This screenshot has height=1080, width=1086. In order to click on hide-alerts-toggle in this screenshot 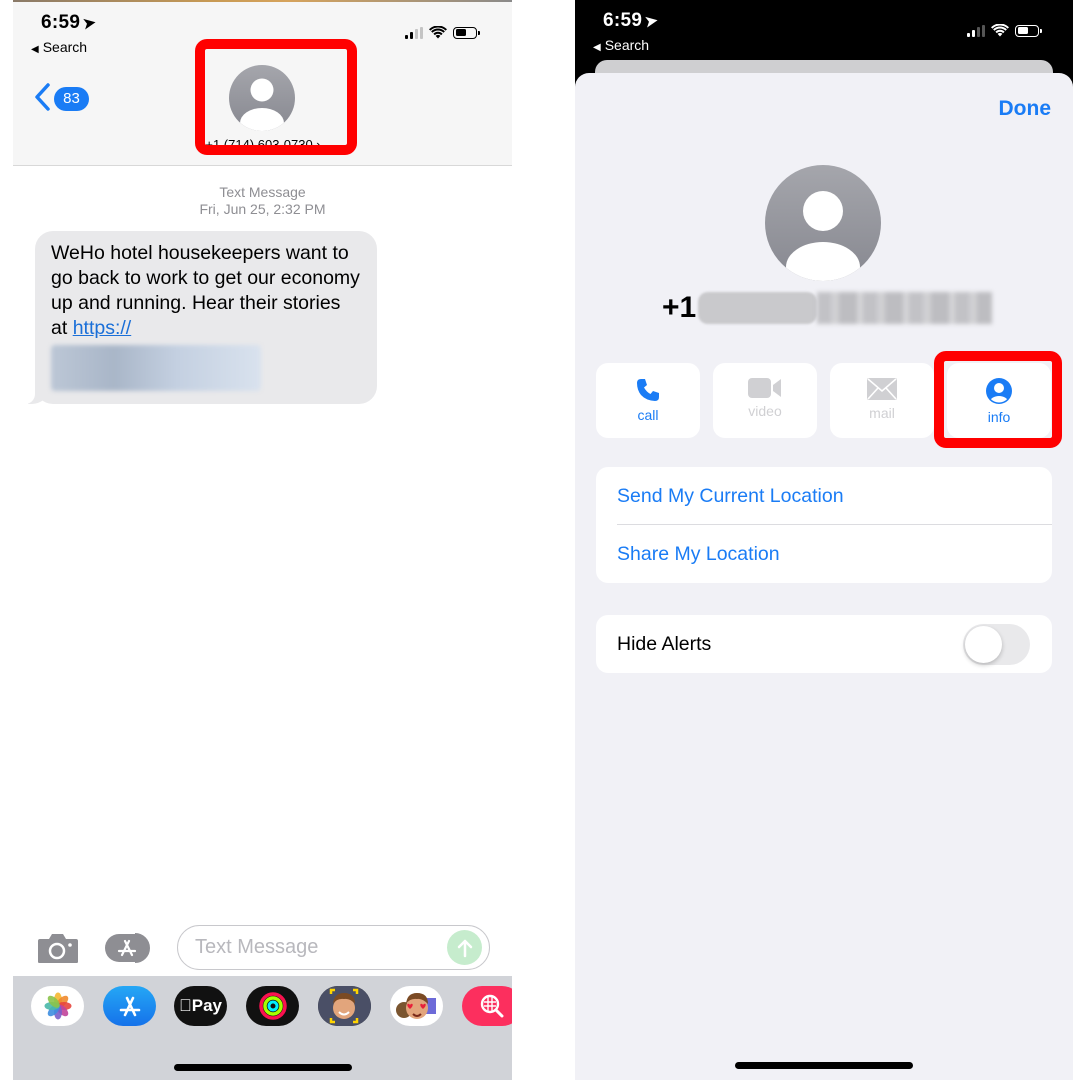, I will do `click(996, 644)`.